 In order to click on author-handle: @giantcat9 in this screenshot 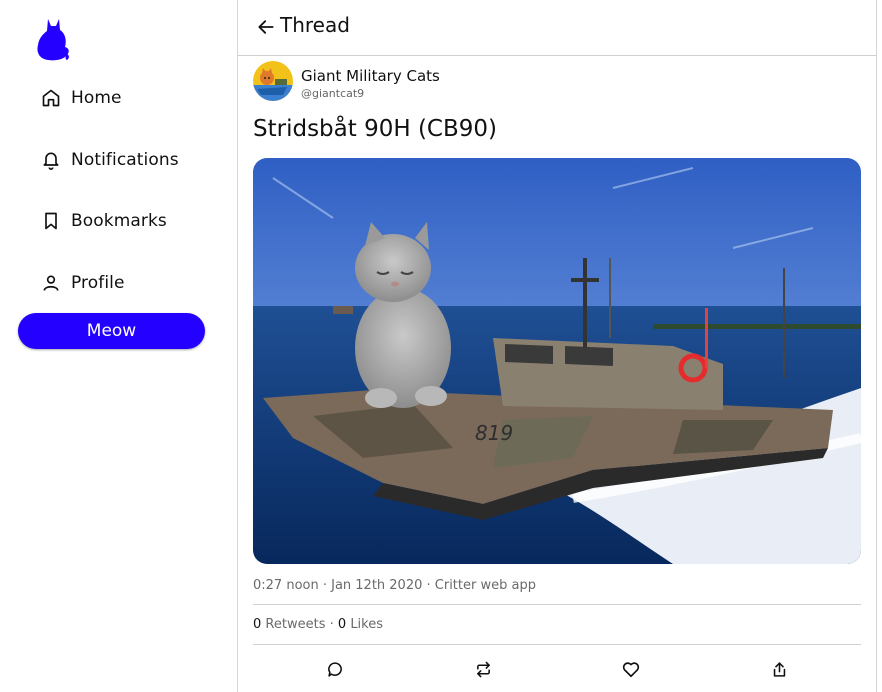, I will do `click(332, 93)`.